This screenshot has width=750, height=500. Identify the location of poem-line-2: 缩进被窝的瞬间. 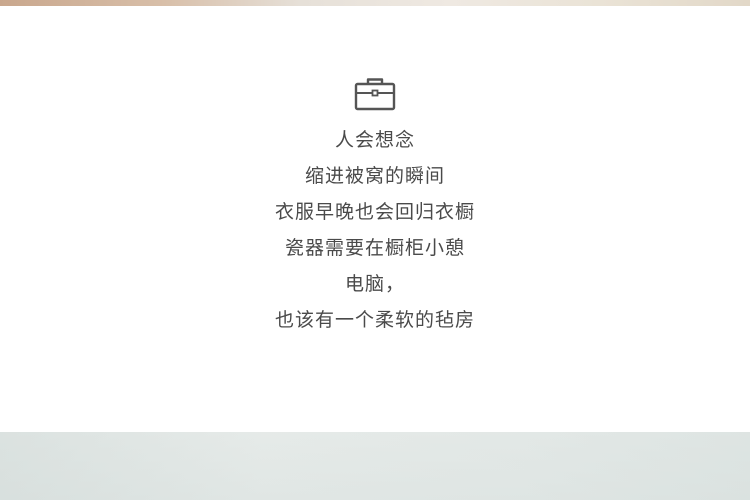
(374, 176).